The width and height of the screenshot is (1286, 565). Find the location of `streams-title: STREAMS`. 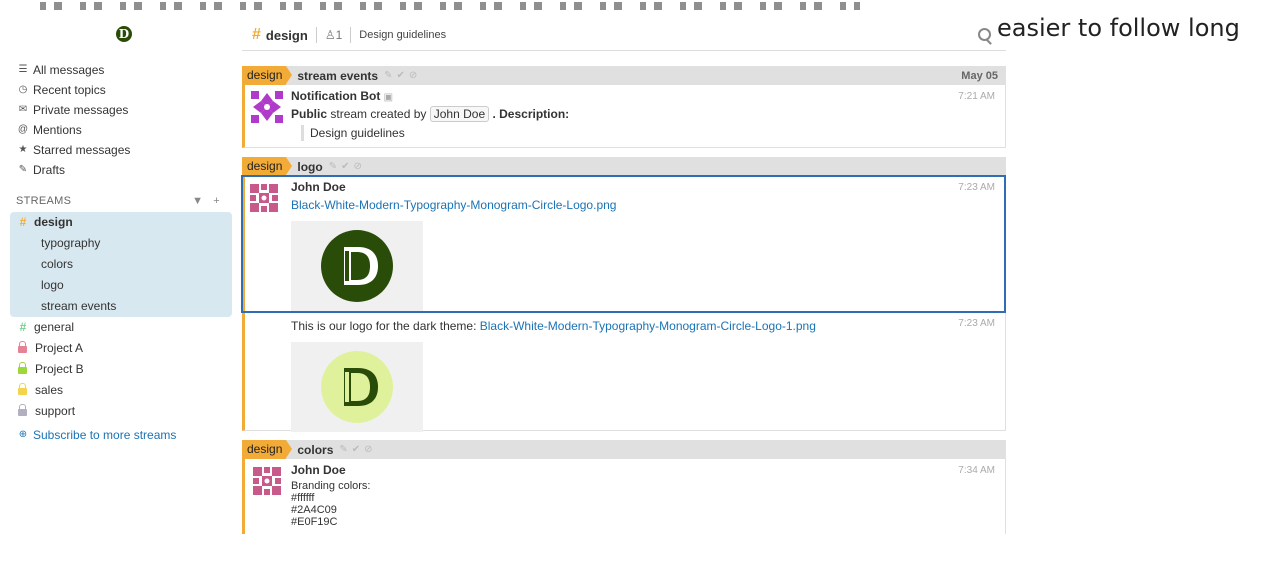

streams-title: STREAMS is located at coordinates (43, 201).